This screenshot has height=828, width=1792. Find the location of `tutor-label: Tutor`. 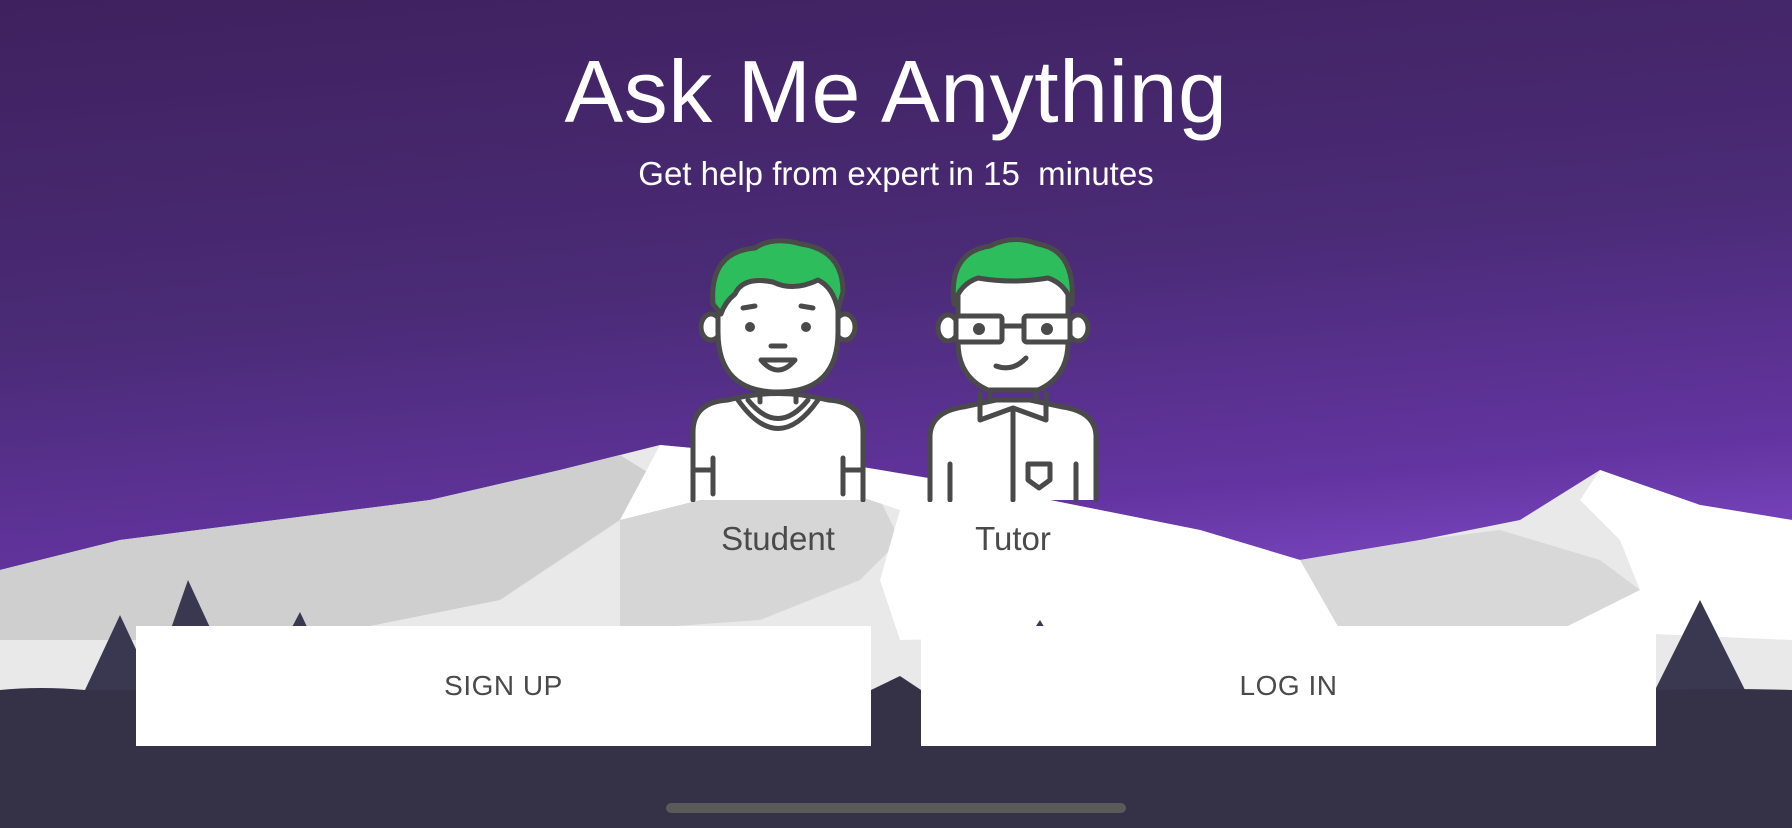

tutor-label: Tutor is located at coordinates (1013, 538).